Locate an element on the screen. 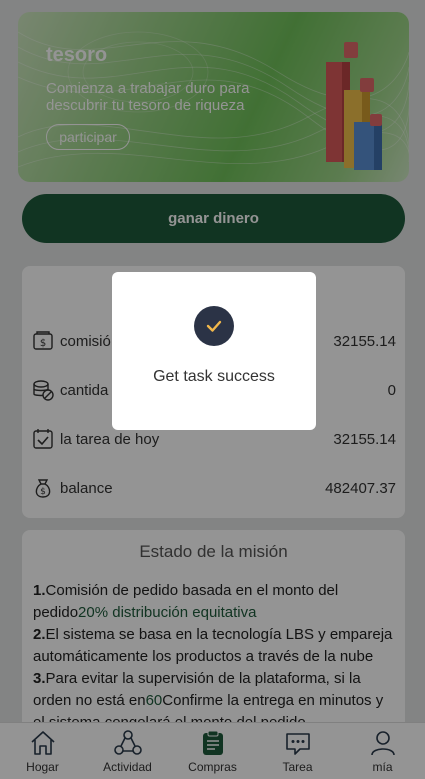  success-check-icon is located at coordinates (214, 326).